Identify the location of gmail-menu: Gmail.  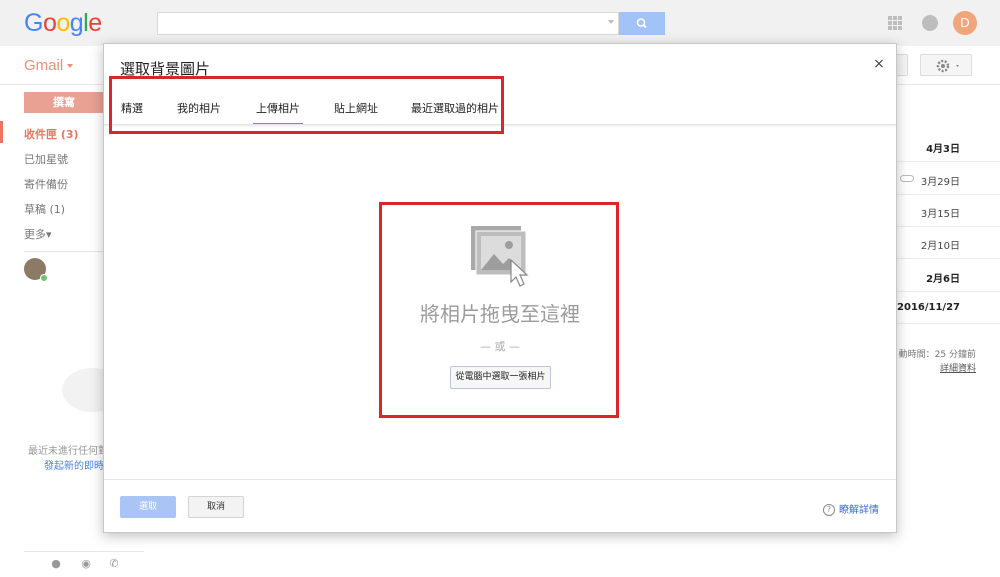
(49, 65).